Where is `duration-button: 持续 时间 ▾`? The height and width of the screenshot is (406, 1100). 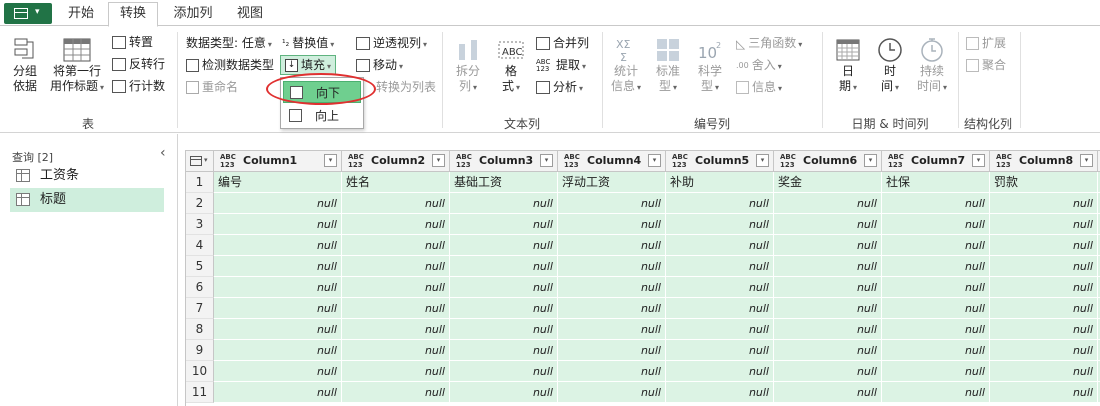
duration-button: 持续 时间 ▾ is located at coordinates (932, 65).